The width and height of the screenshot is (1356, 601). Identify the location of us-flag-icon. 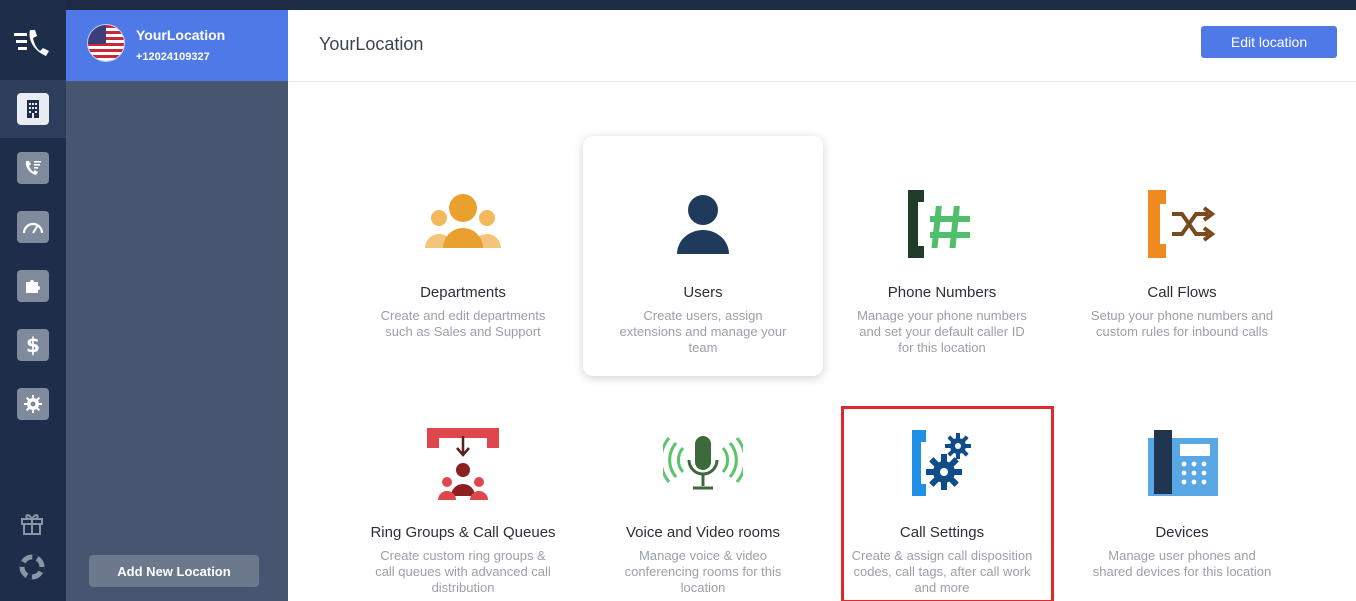
(106, 43).